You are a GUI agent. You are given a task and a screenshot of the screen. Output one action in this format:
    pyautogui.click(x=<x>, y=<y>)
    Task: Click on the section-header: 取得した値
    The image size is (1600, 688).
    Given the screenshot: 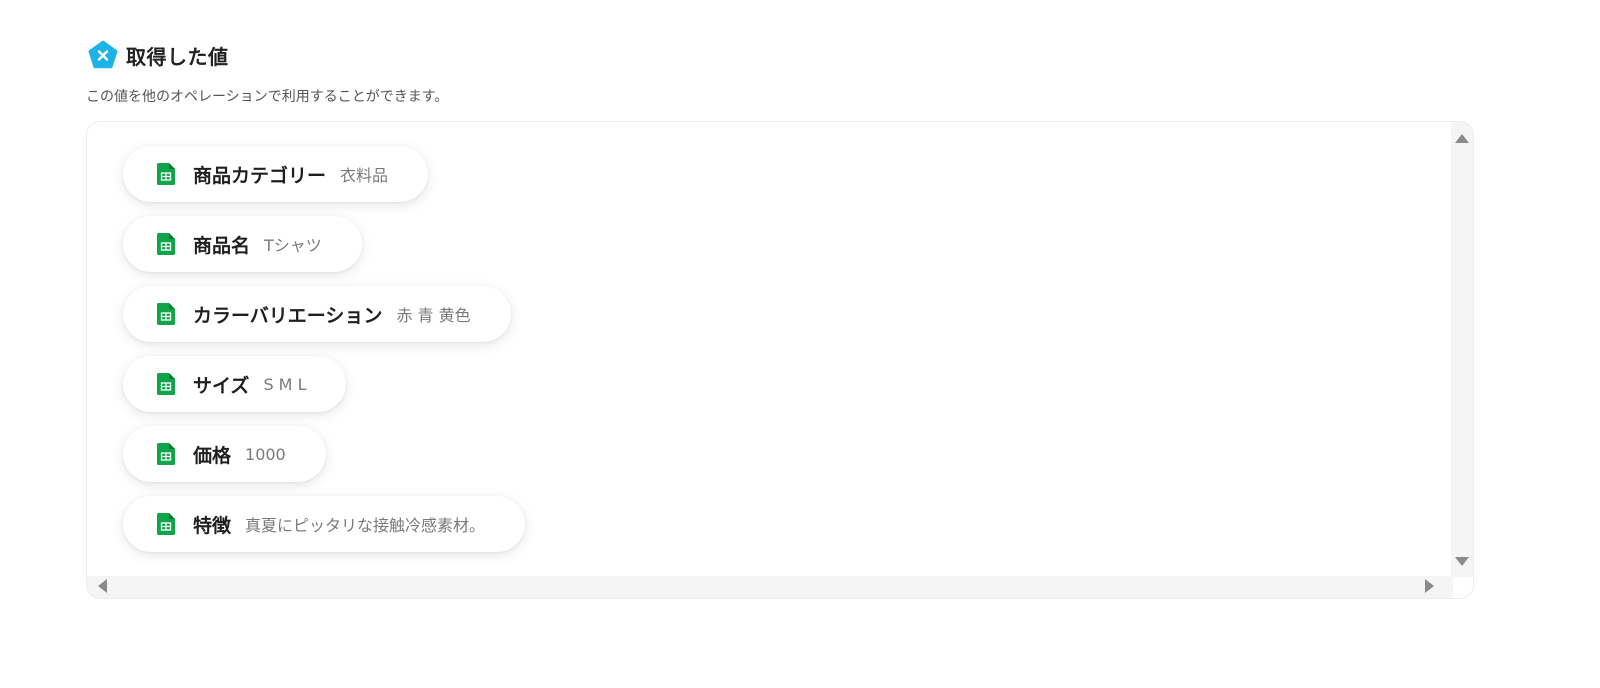 What is the action you would take?
    pyautogui.click(x=158, y=55)
    